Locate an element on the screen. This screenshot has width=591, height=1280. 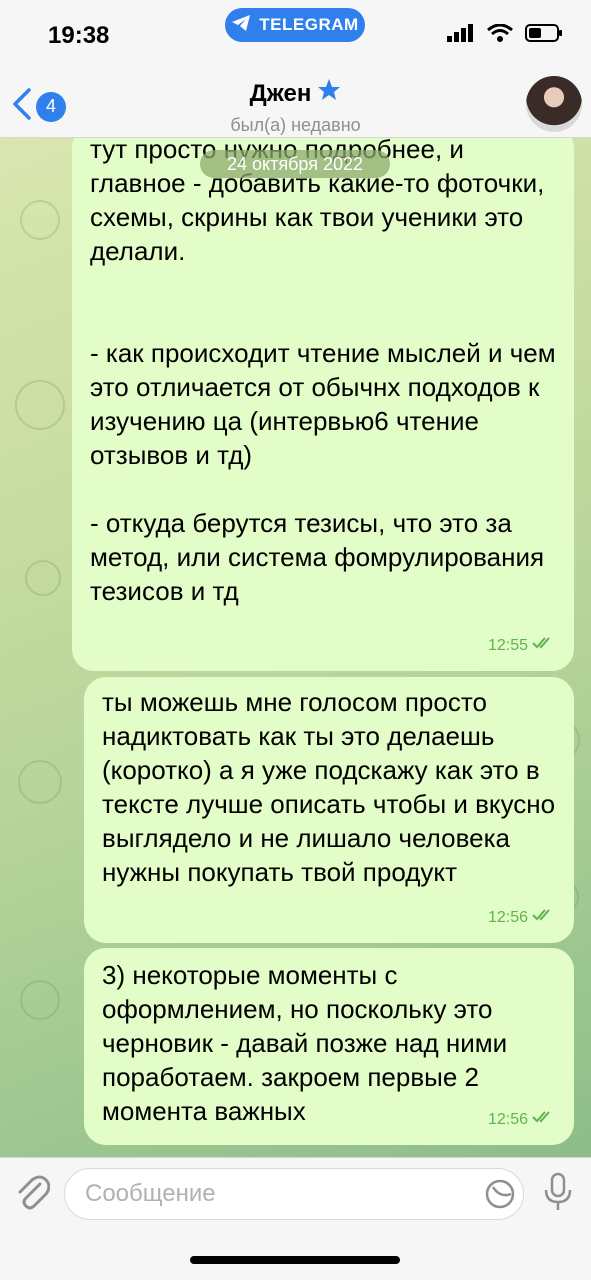
status-icons is located at coordinates (505, 35).